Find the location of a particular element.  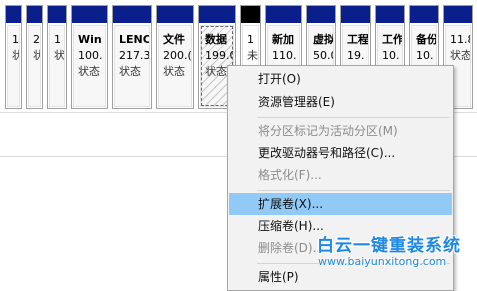

partition-1: 1( 状 is located at coordinates (13, 57).